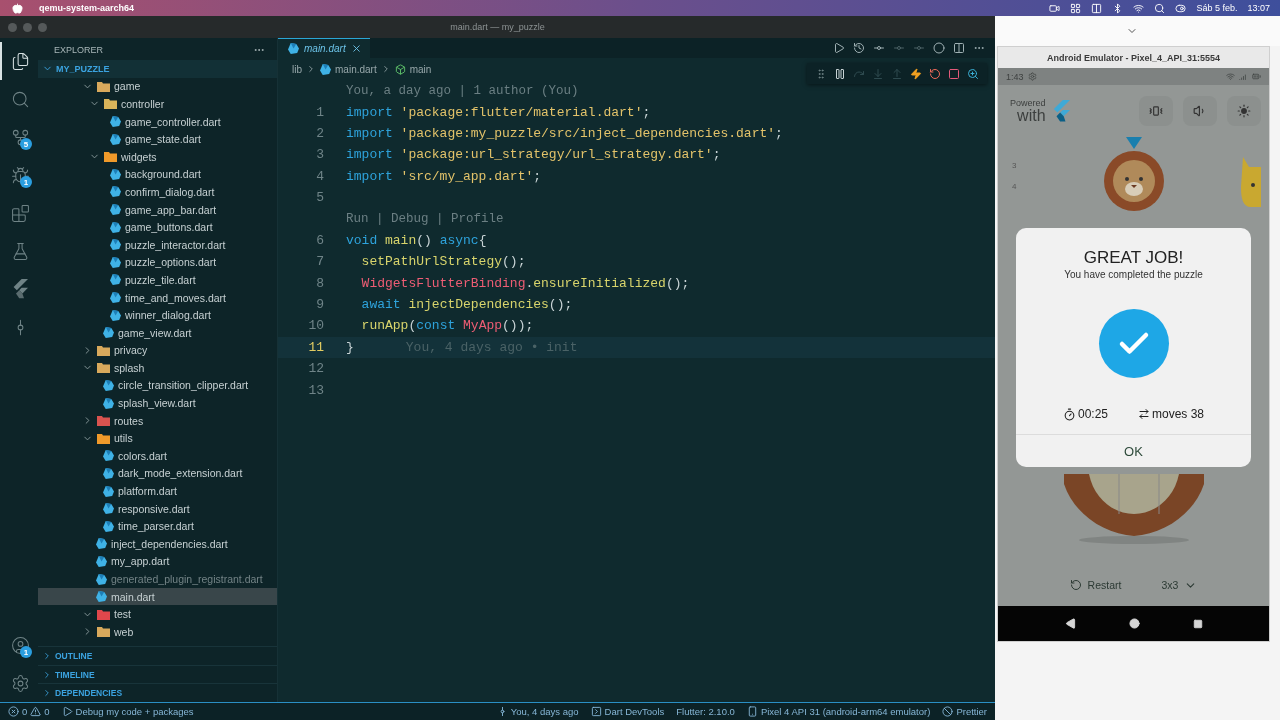 The width and height of the screenshot is (1280, 720). I want to click on folder-item: utils, so click(157, 438).